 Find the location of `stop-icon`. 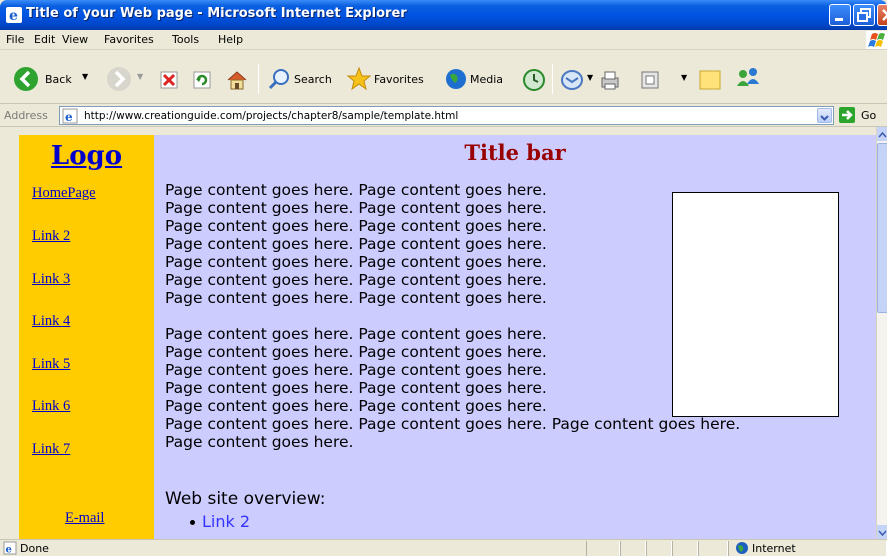

stop-icon is located at coordinates (169, 80).